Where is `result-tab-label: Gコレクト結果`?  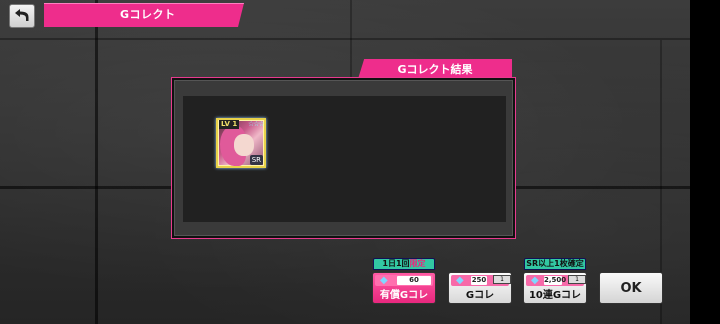
result-tab-label: Gコレクト結果 is located at coordinates (435, 69).